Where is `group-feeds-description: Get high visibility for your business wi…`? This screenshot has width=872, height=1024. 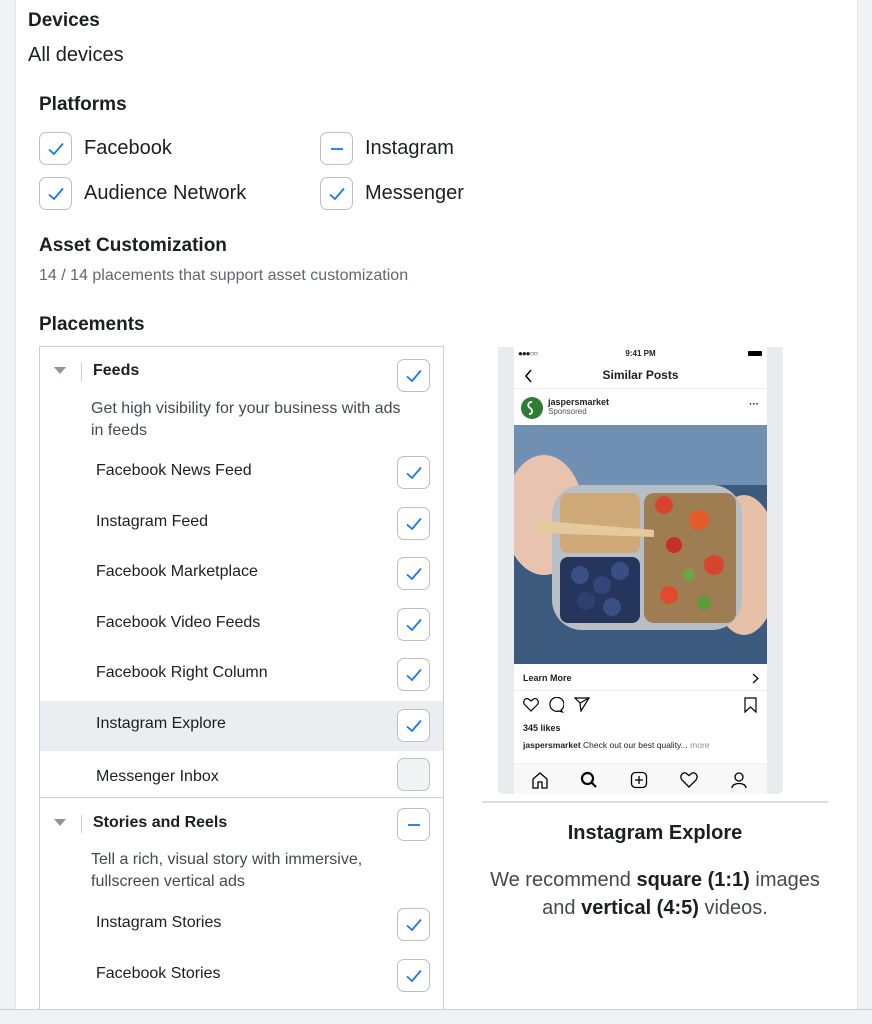 group-feeds-description: Get high visibility for your business wi… is located at coordinates (246, 419).